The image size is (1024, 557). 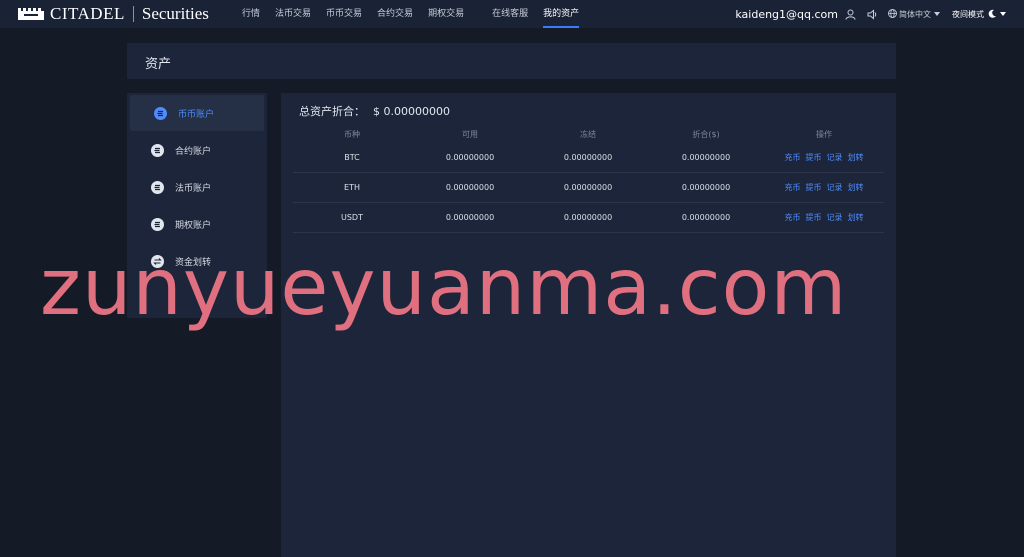 What do you see at coordinates (411, 111) in the screenshot?
I see `total-assets-value: $ 0.00000000` at bounding box center [411, 111].